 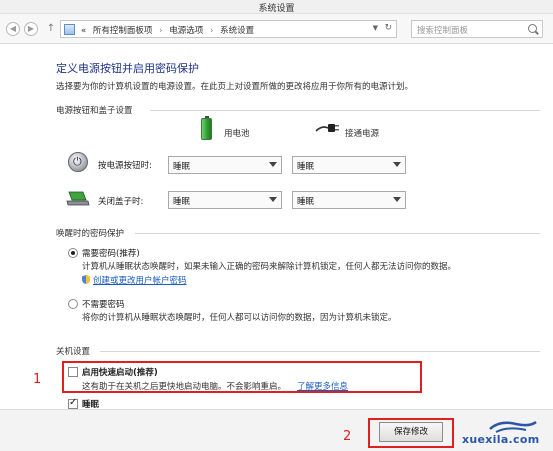 I want to click on annotation-box-fast-startup, so click(x=242, y=377).